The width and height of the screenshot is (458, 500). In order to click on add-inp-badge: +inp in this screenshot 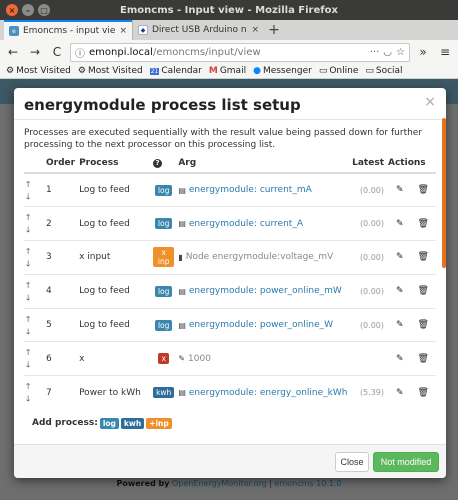, I will do `click(159, 423)`.